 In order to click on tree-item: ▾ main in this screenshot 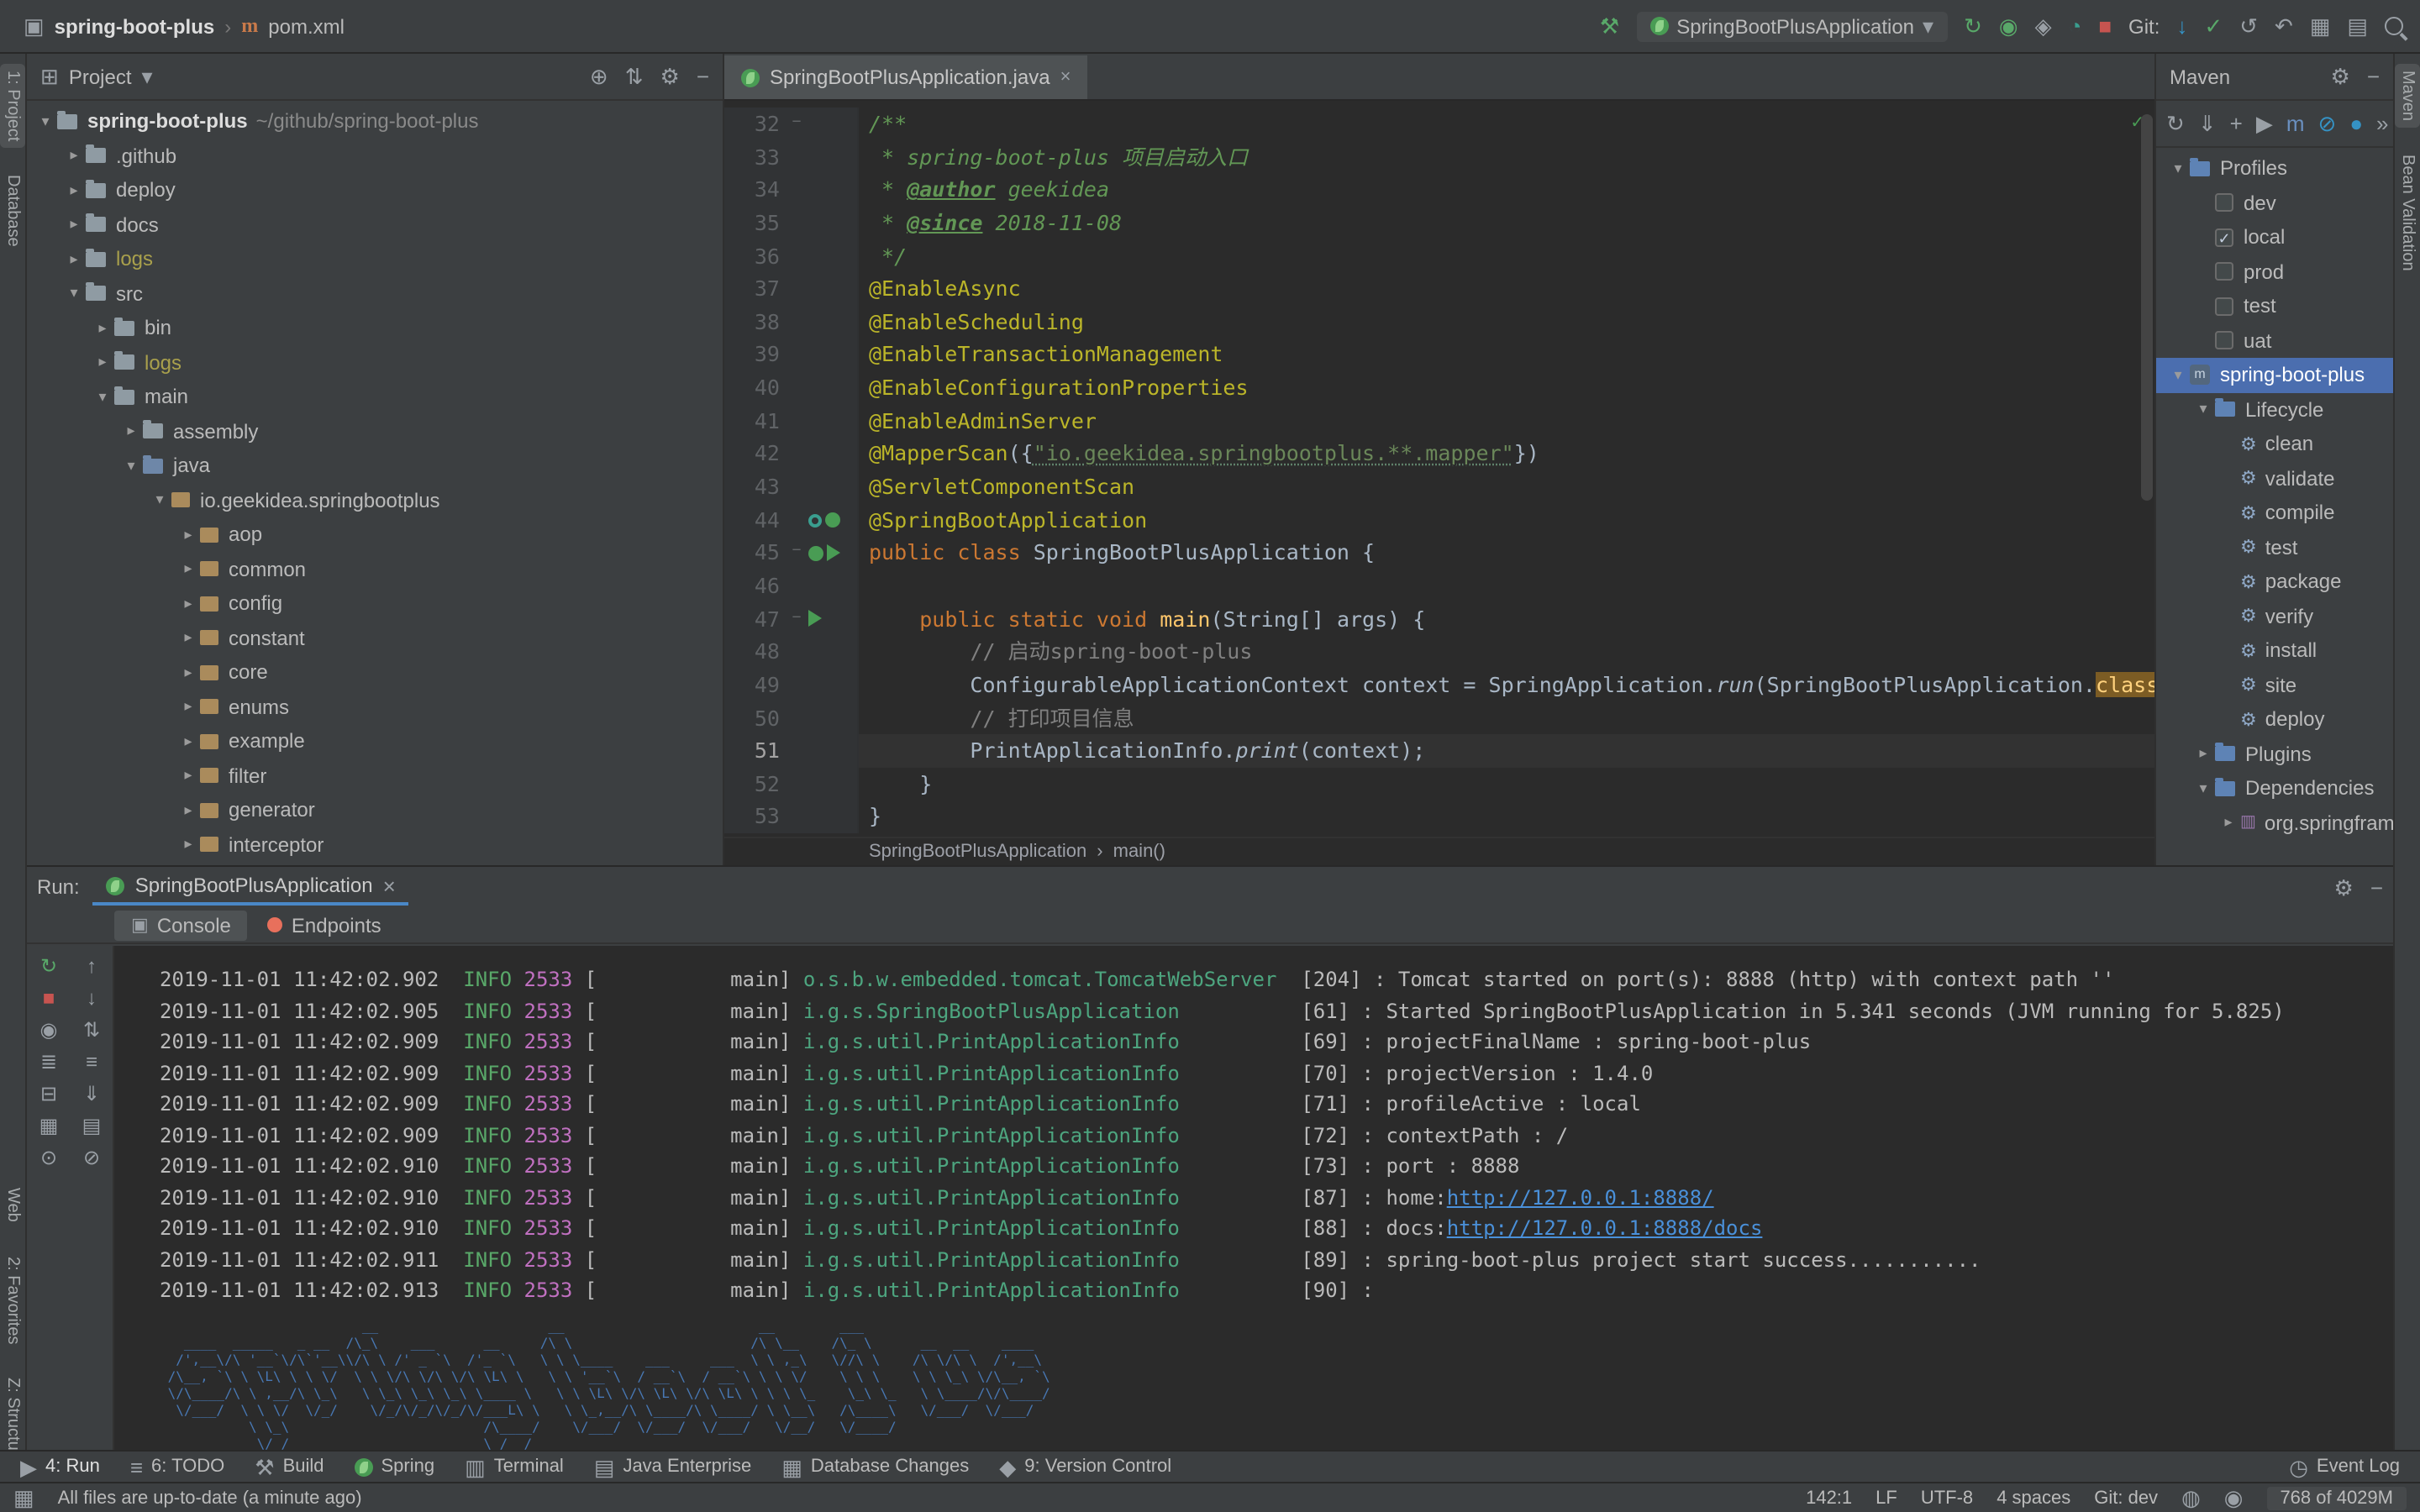, I will do `click(375, 397)`.